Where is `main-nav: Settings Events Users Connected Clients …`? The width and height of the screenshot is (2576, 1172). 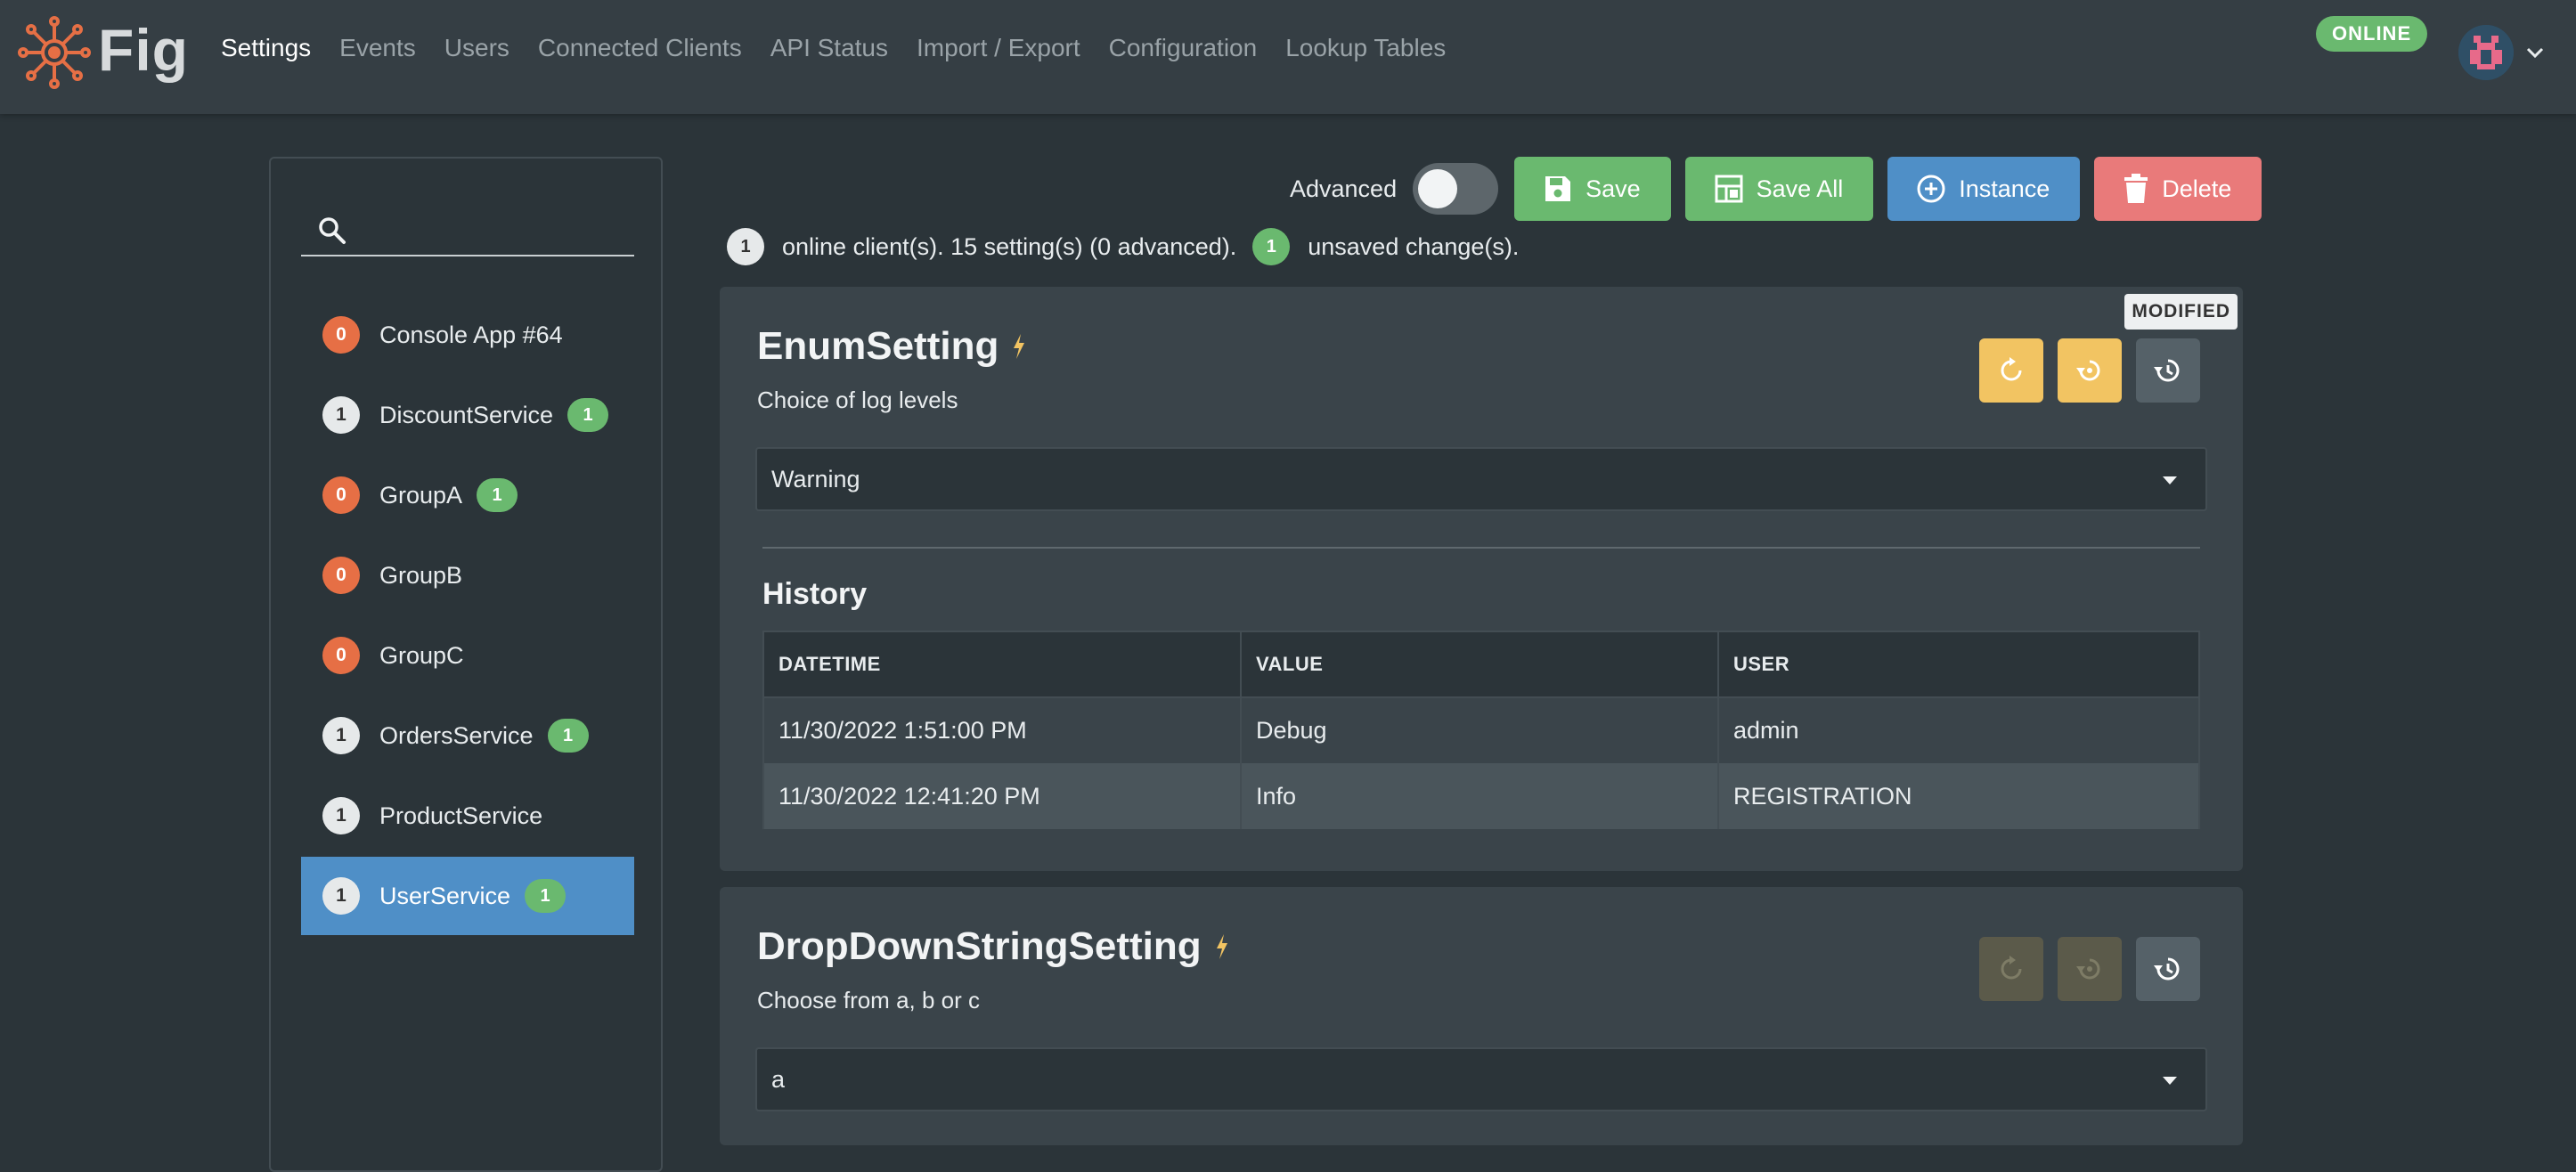 main-nav: Settings Events Users Connected Clients … is located at coordinates (848, 48).